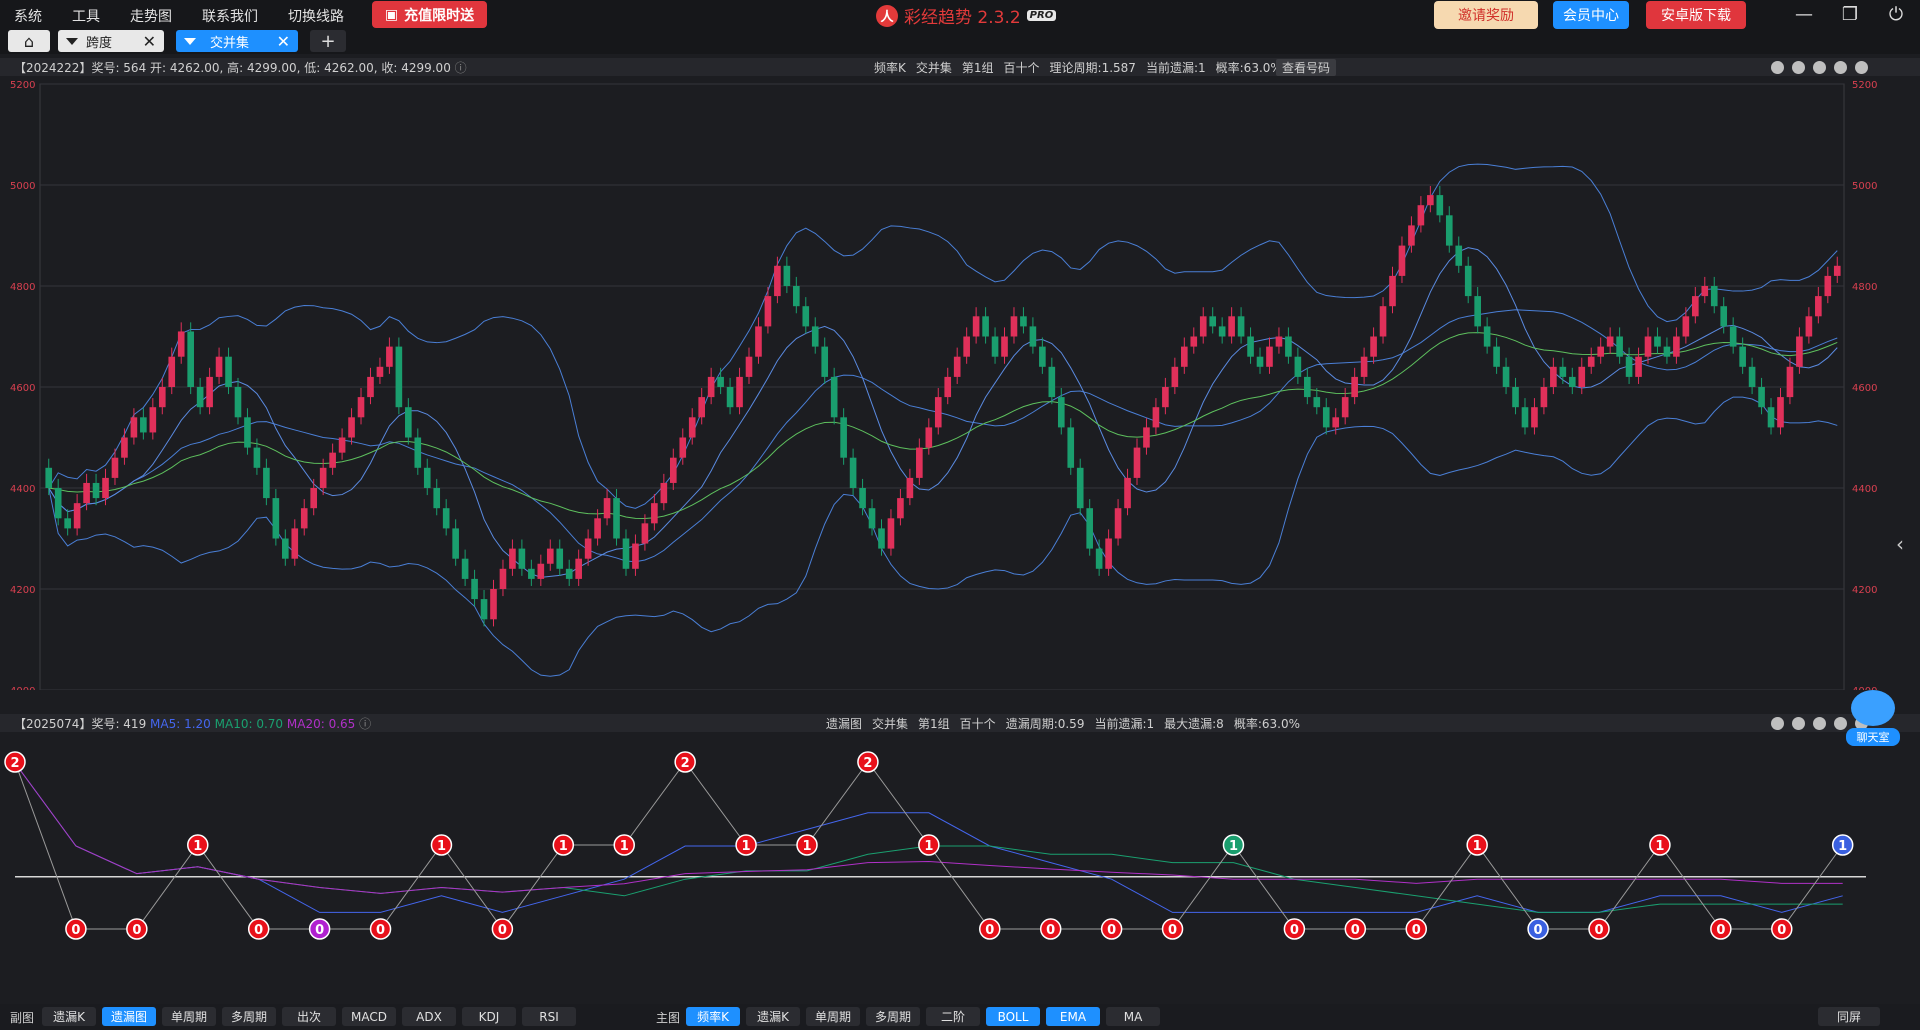 This screenshot has width=1920, height=1030. What do you see at coordinates (489, 1016) in the screenshot?
I see `sub-tab-button-7: KDJ` at bounding box center [489, 1016].